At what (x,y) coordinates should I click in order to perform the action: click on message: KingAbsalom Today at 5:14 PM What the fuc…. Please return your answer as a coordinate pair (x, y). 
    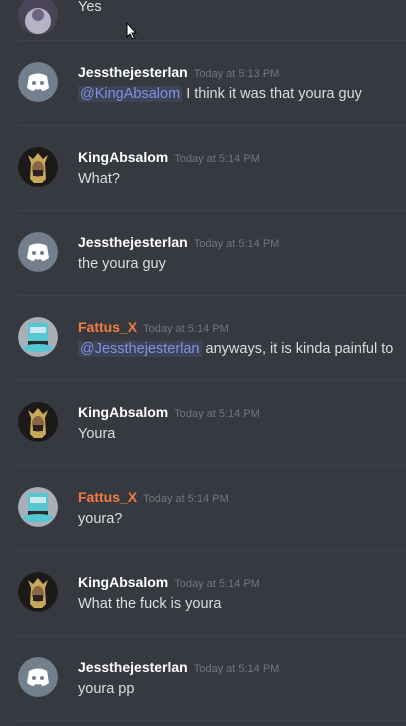
    Looking at the image, I should click on (203, 592).